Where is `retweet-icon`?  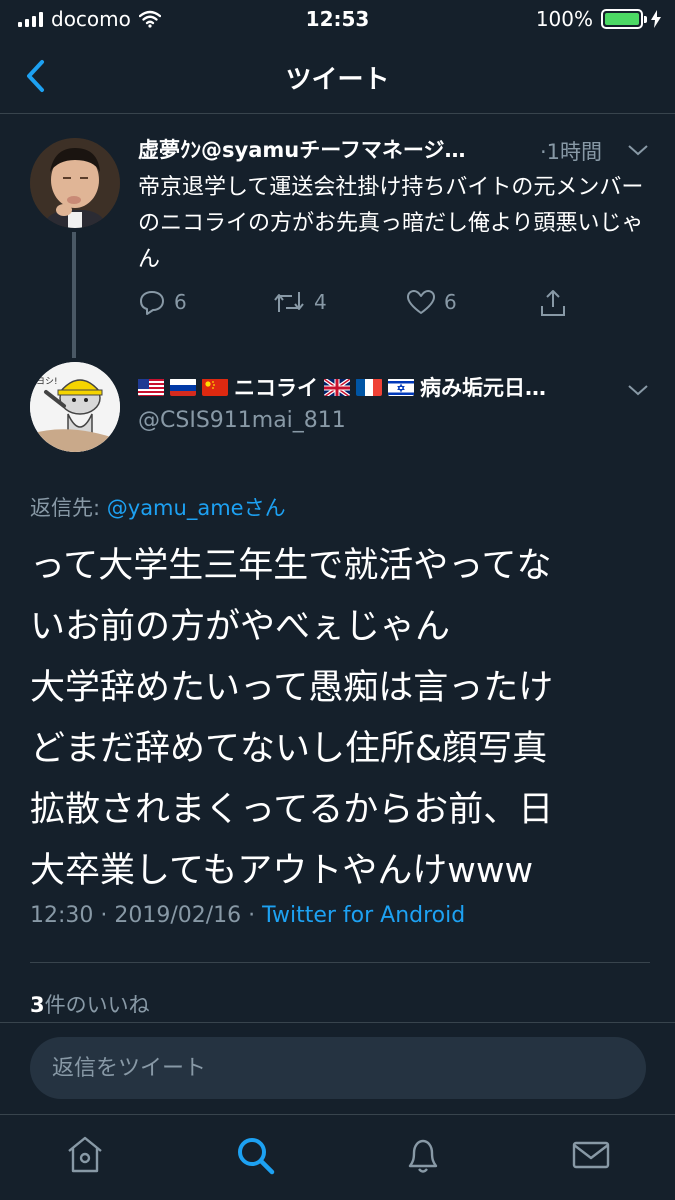
retweet-icon is located at coordinates (289, 302).